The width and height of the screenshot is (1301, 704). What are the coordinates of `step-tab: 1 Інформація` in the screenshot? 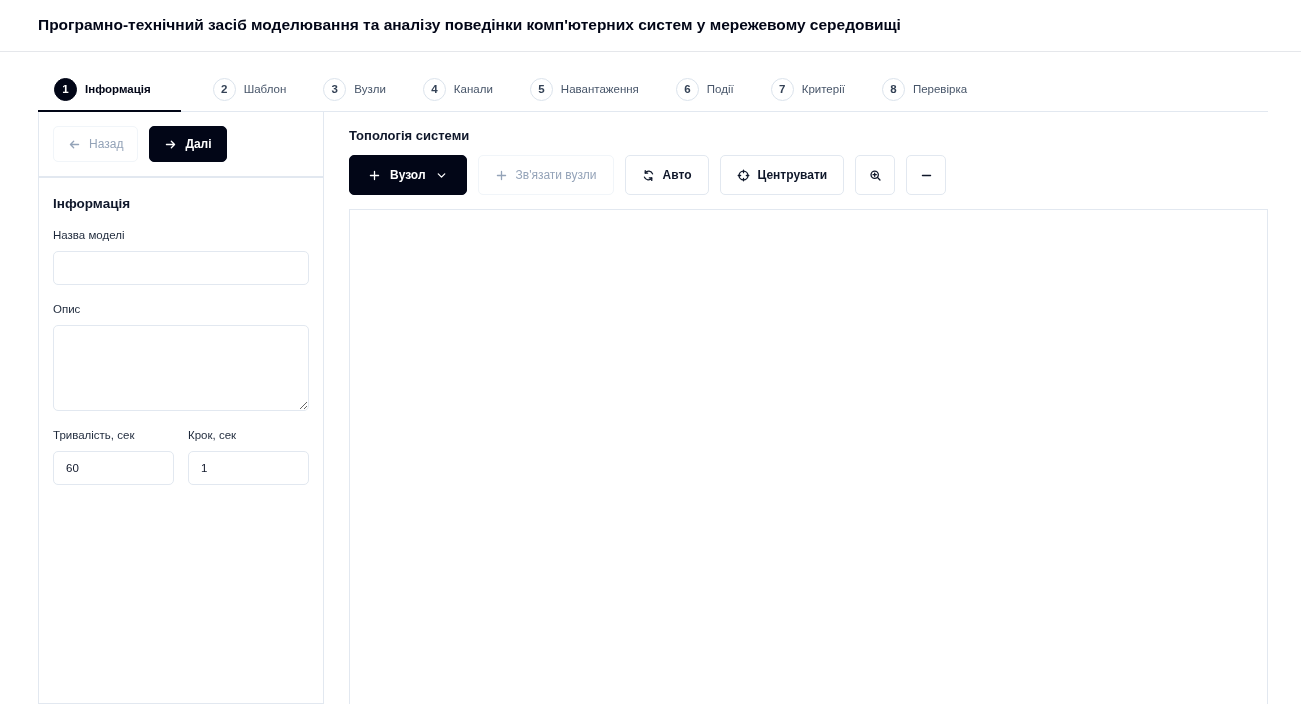 It's located at (109, 90).